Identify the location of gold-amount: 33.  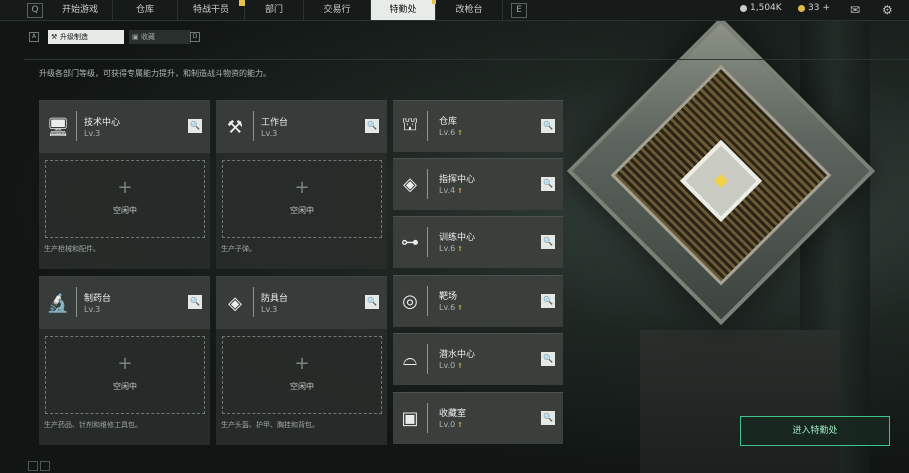
(814, 8).